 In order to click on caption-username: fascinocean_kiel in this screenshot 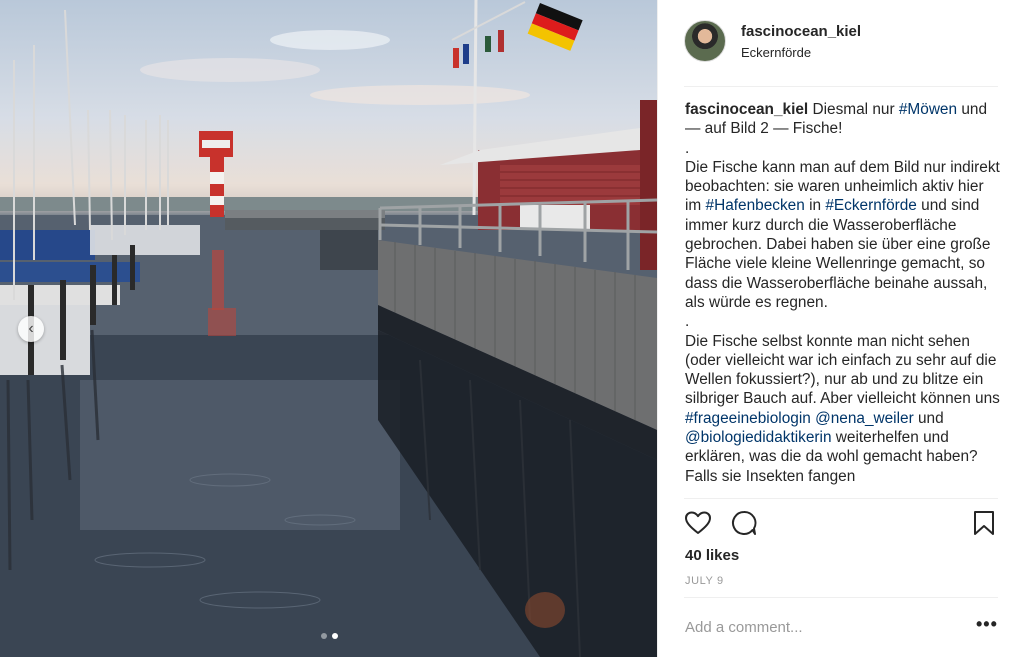, I will do `click(746, 109)`.